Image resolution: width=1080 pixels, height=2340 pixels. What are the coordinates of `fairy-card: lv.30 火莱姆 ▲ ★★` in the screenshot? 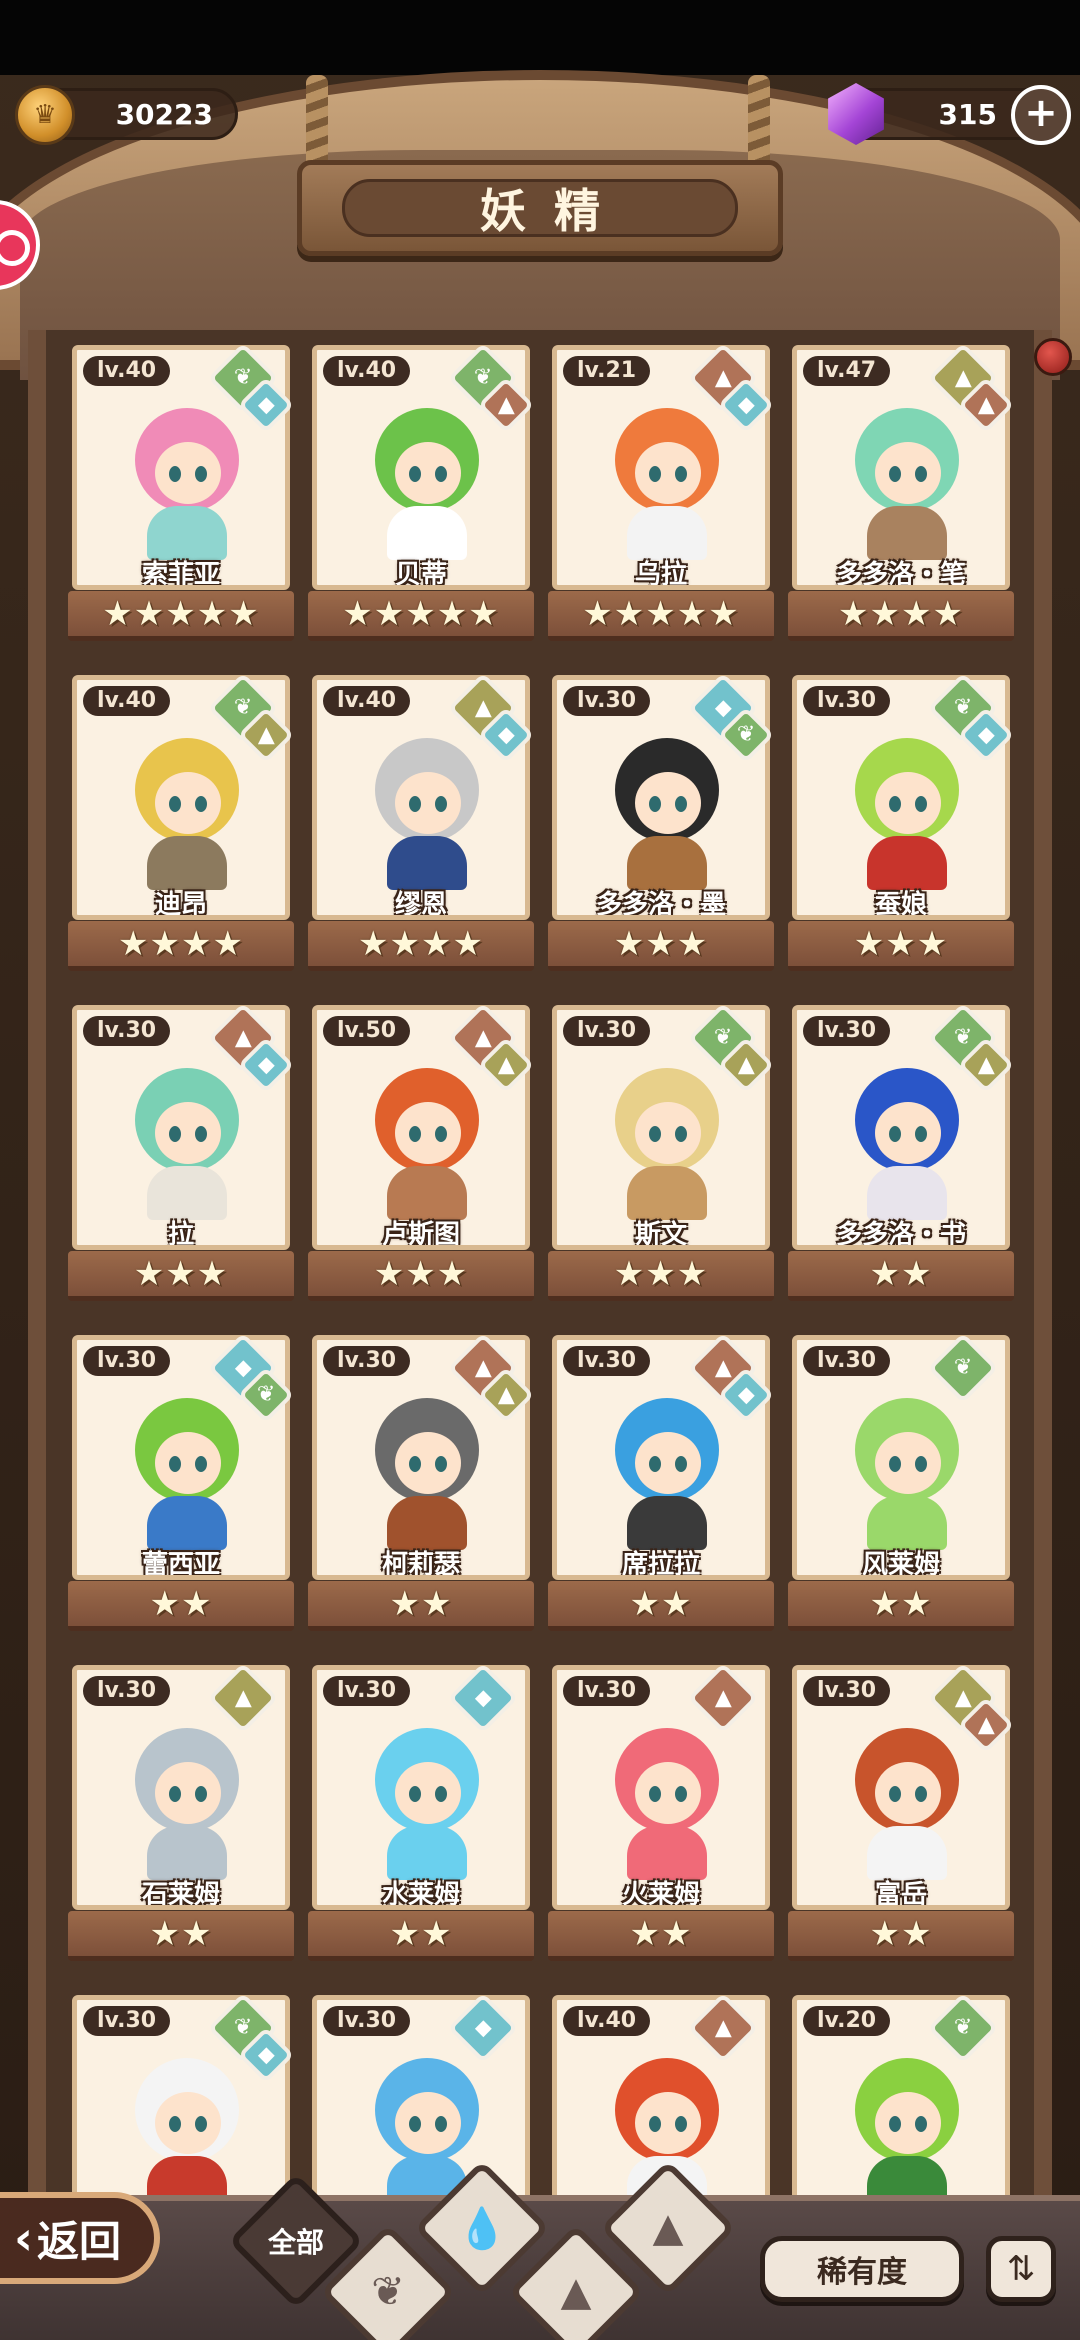 It's located at (661, 1812).